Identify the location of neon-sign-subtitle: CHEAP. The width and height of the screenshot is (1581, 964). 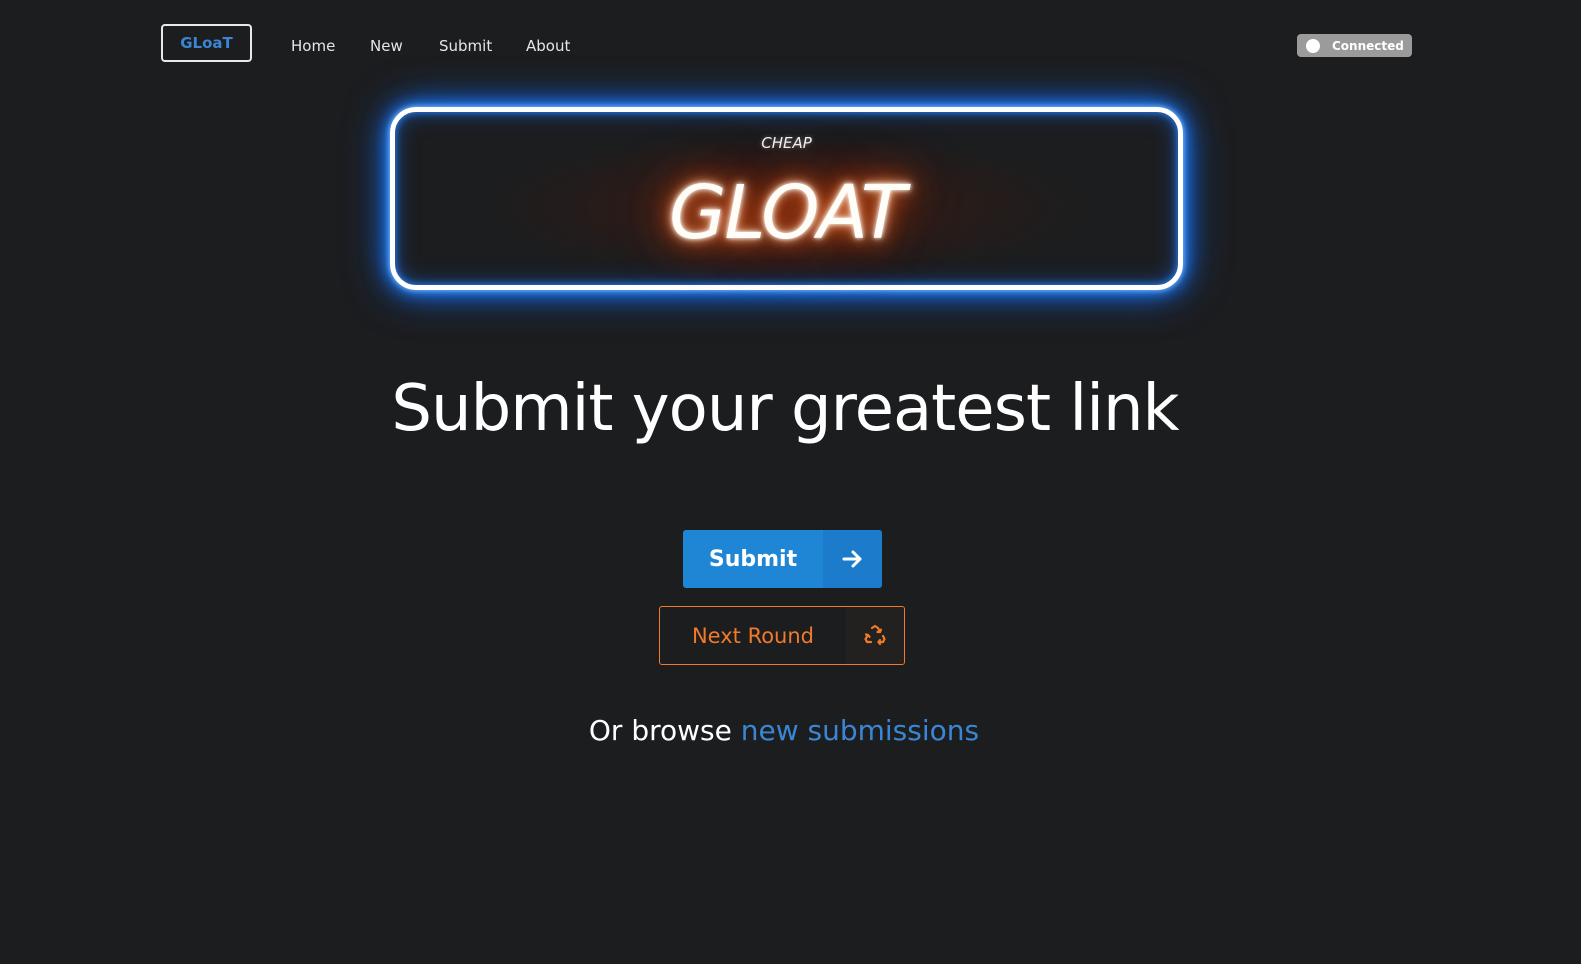
(786, 143).